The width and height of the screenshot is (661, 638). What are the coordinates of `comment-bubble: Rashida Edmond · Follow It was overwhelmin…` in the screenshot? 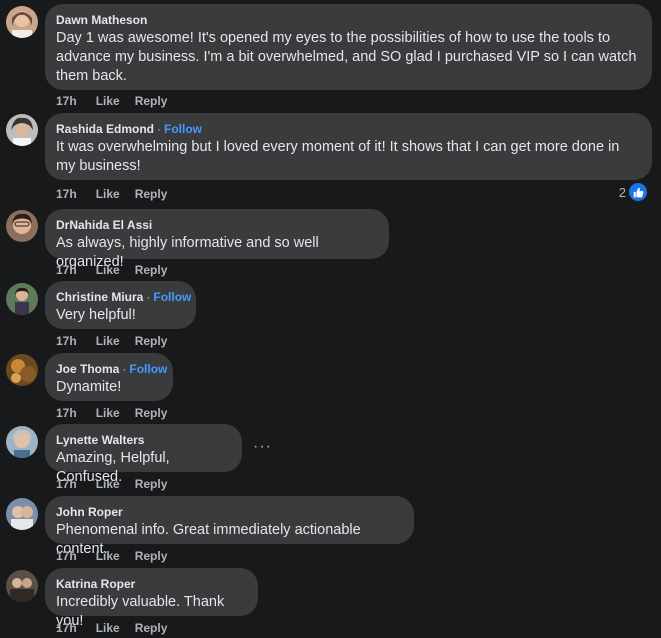 It's located at (348, 146).